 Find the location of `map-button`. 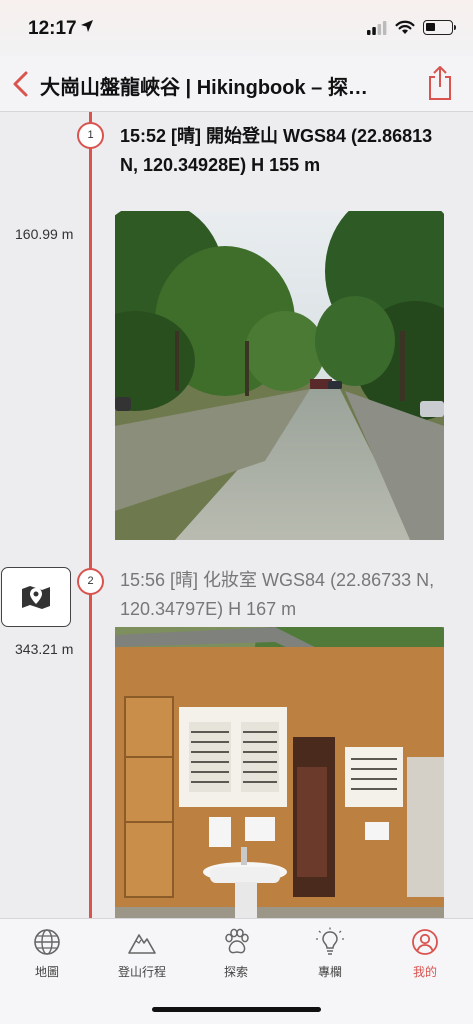

map-button is located at coordinates (36, 597).